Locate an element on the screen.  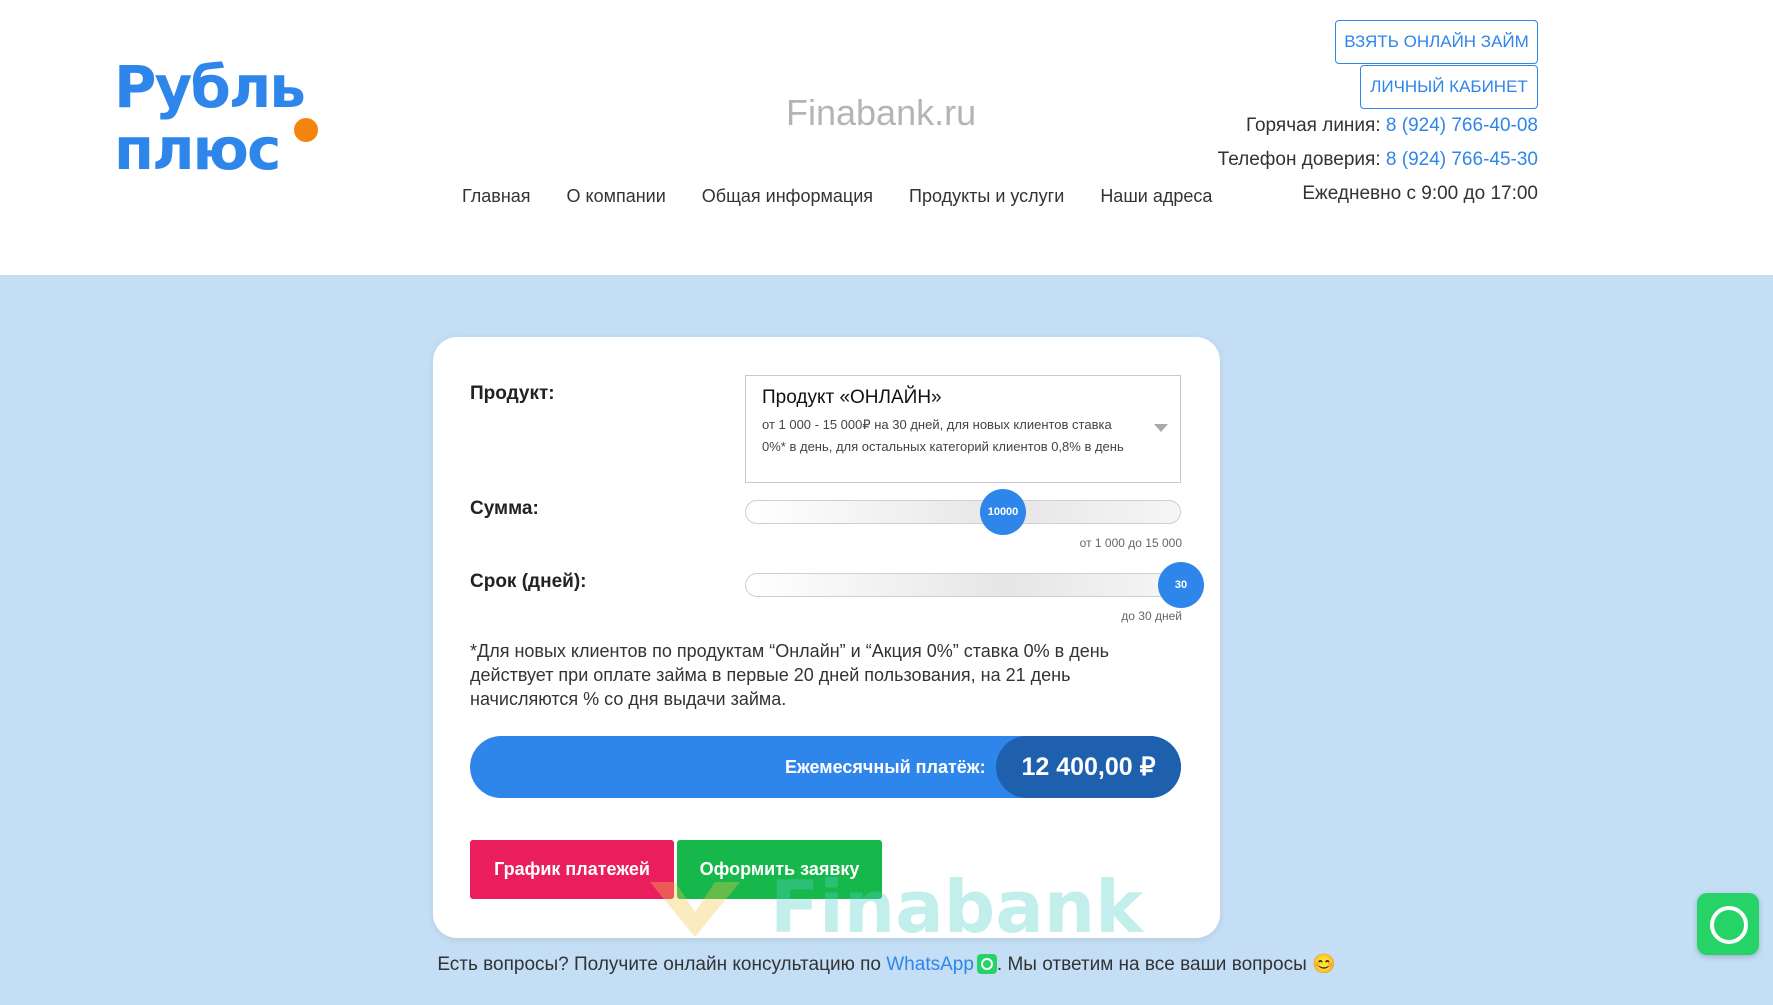
whatsapp-icon is located at coordinates (986, 964).